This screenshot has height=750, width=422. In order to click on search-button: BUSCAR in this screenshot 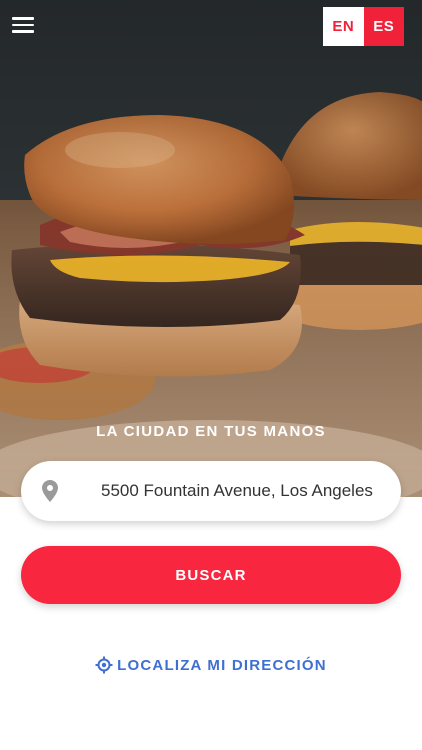, I will do `click(211, 575)`.